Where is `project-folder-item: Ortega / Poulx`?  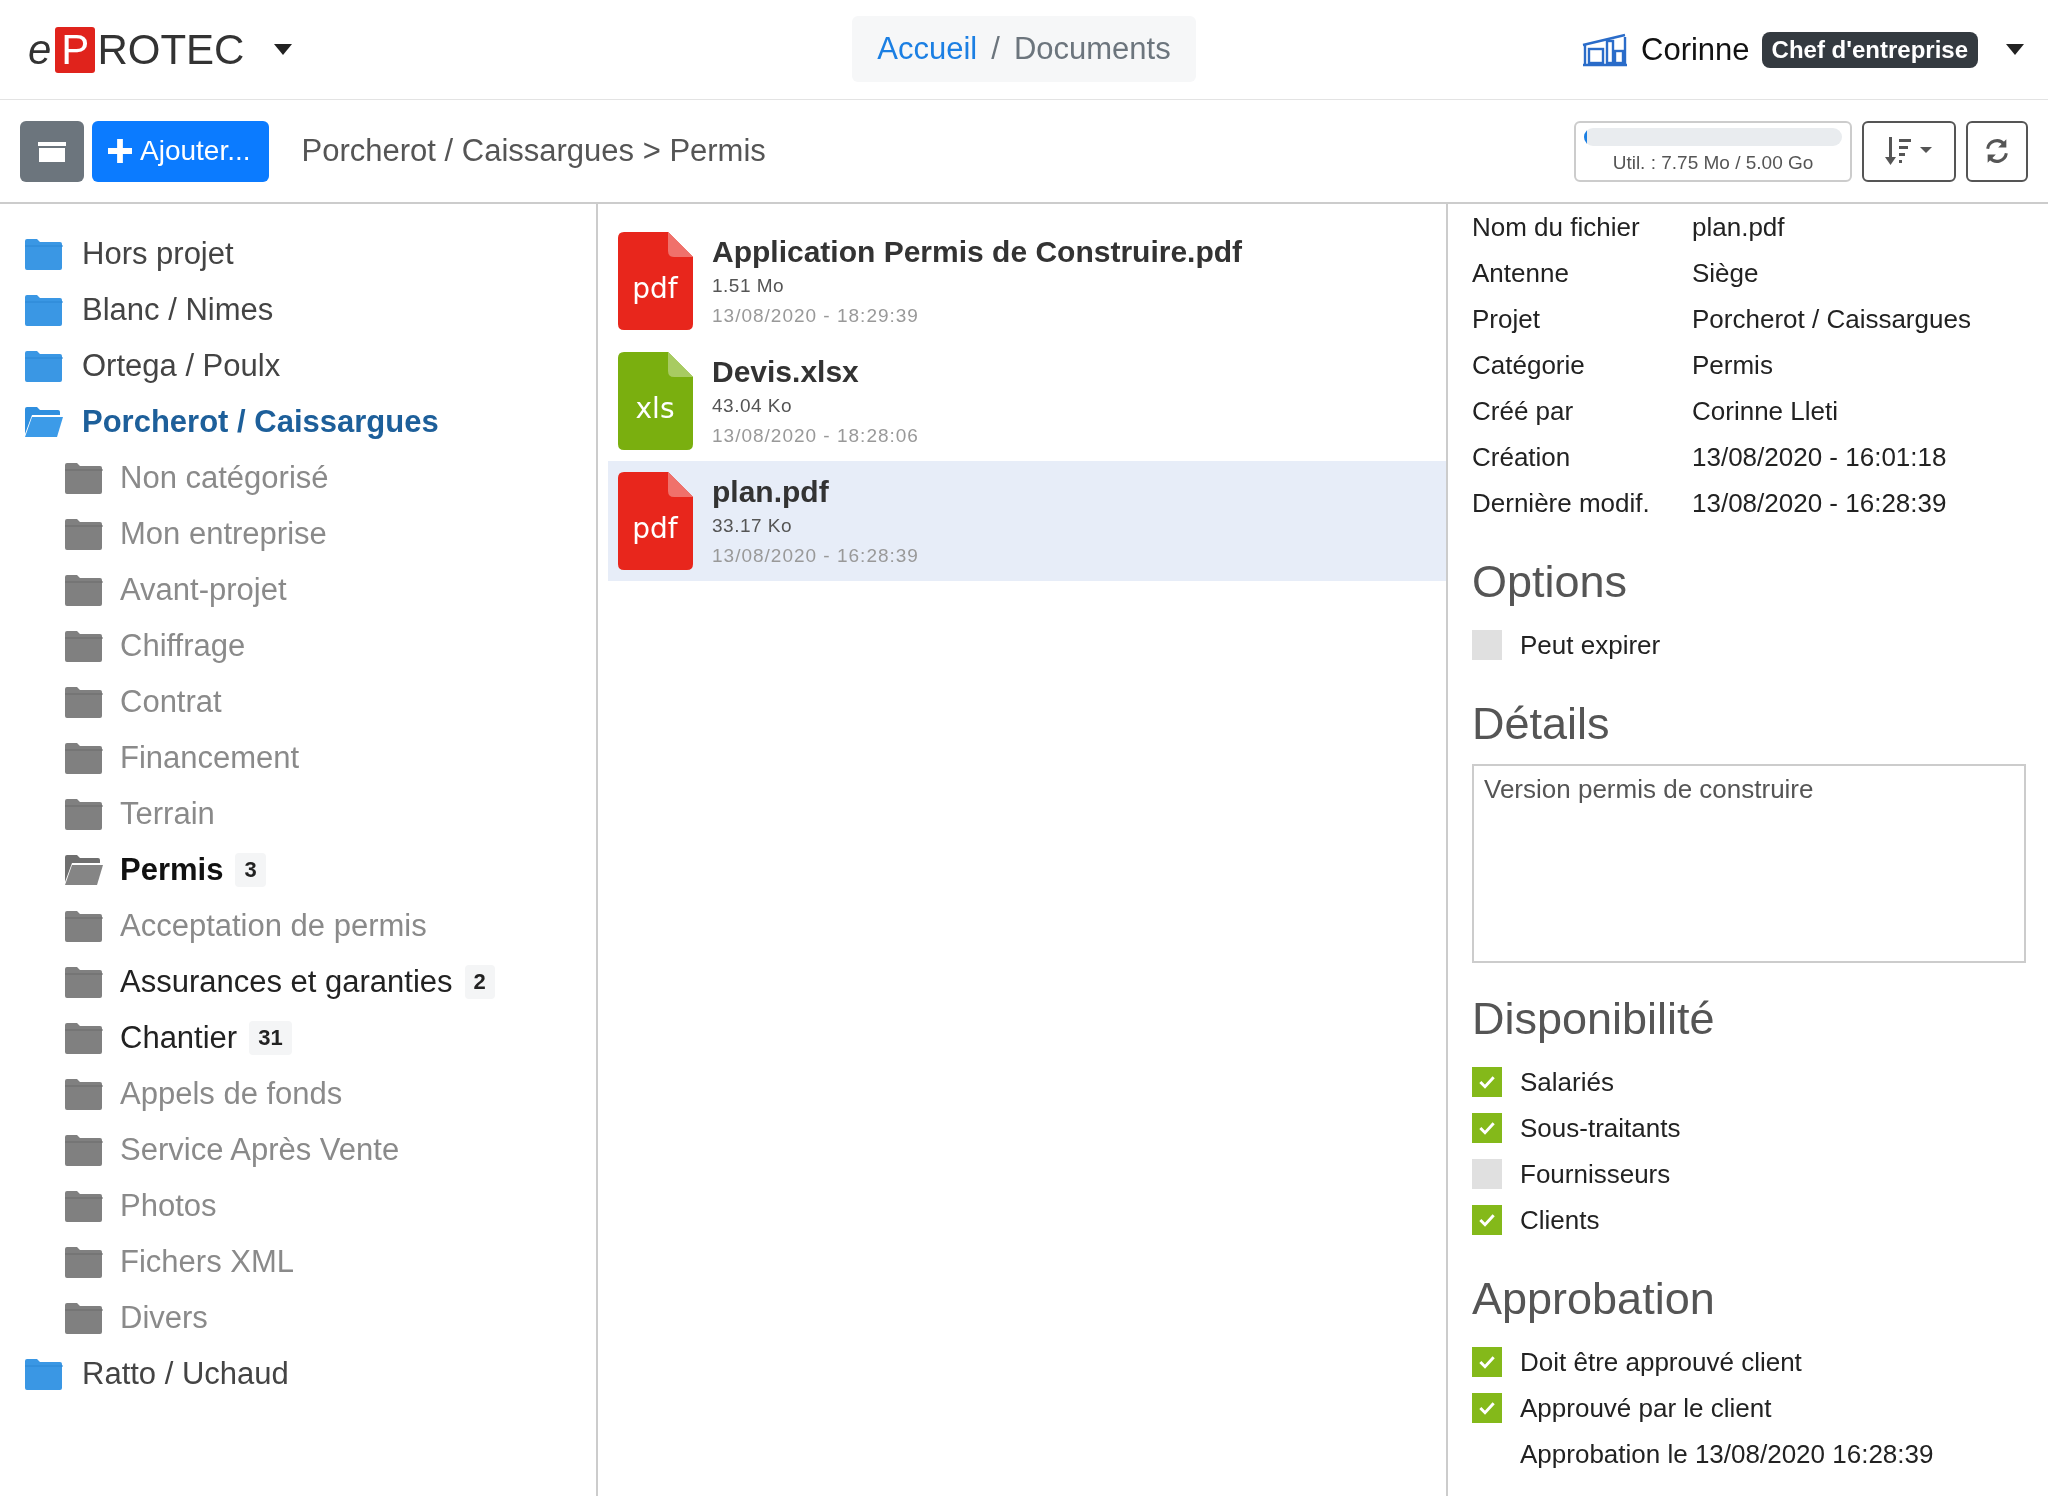 project-folder-item: Ortega / Poulx is located at coordinates (298, 366).